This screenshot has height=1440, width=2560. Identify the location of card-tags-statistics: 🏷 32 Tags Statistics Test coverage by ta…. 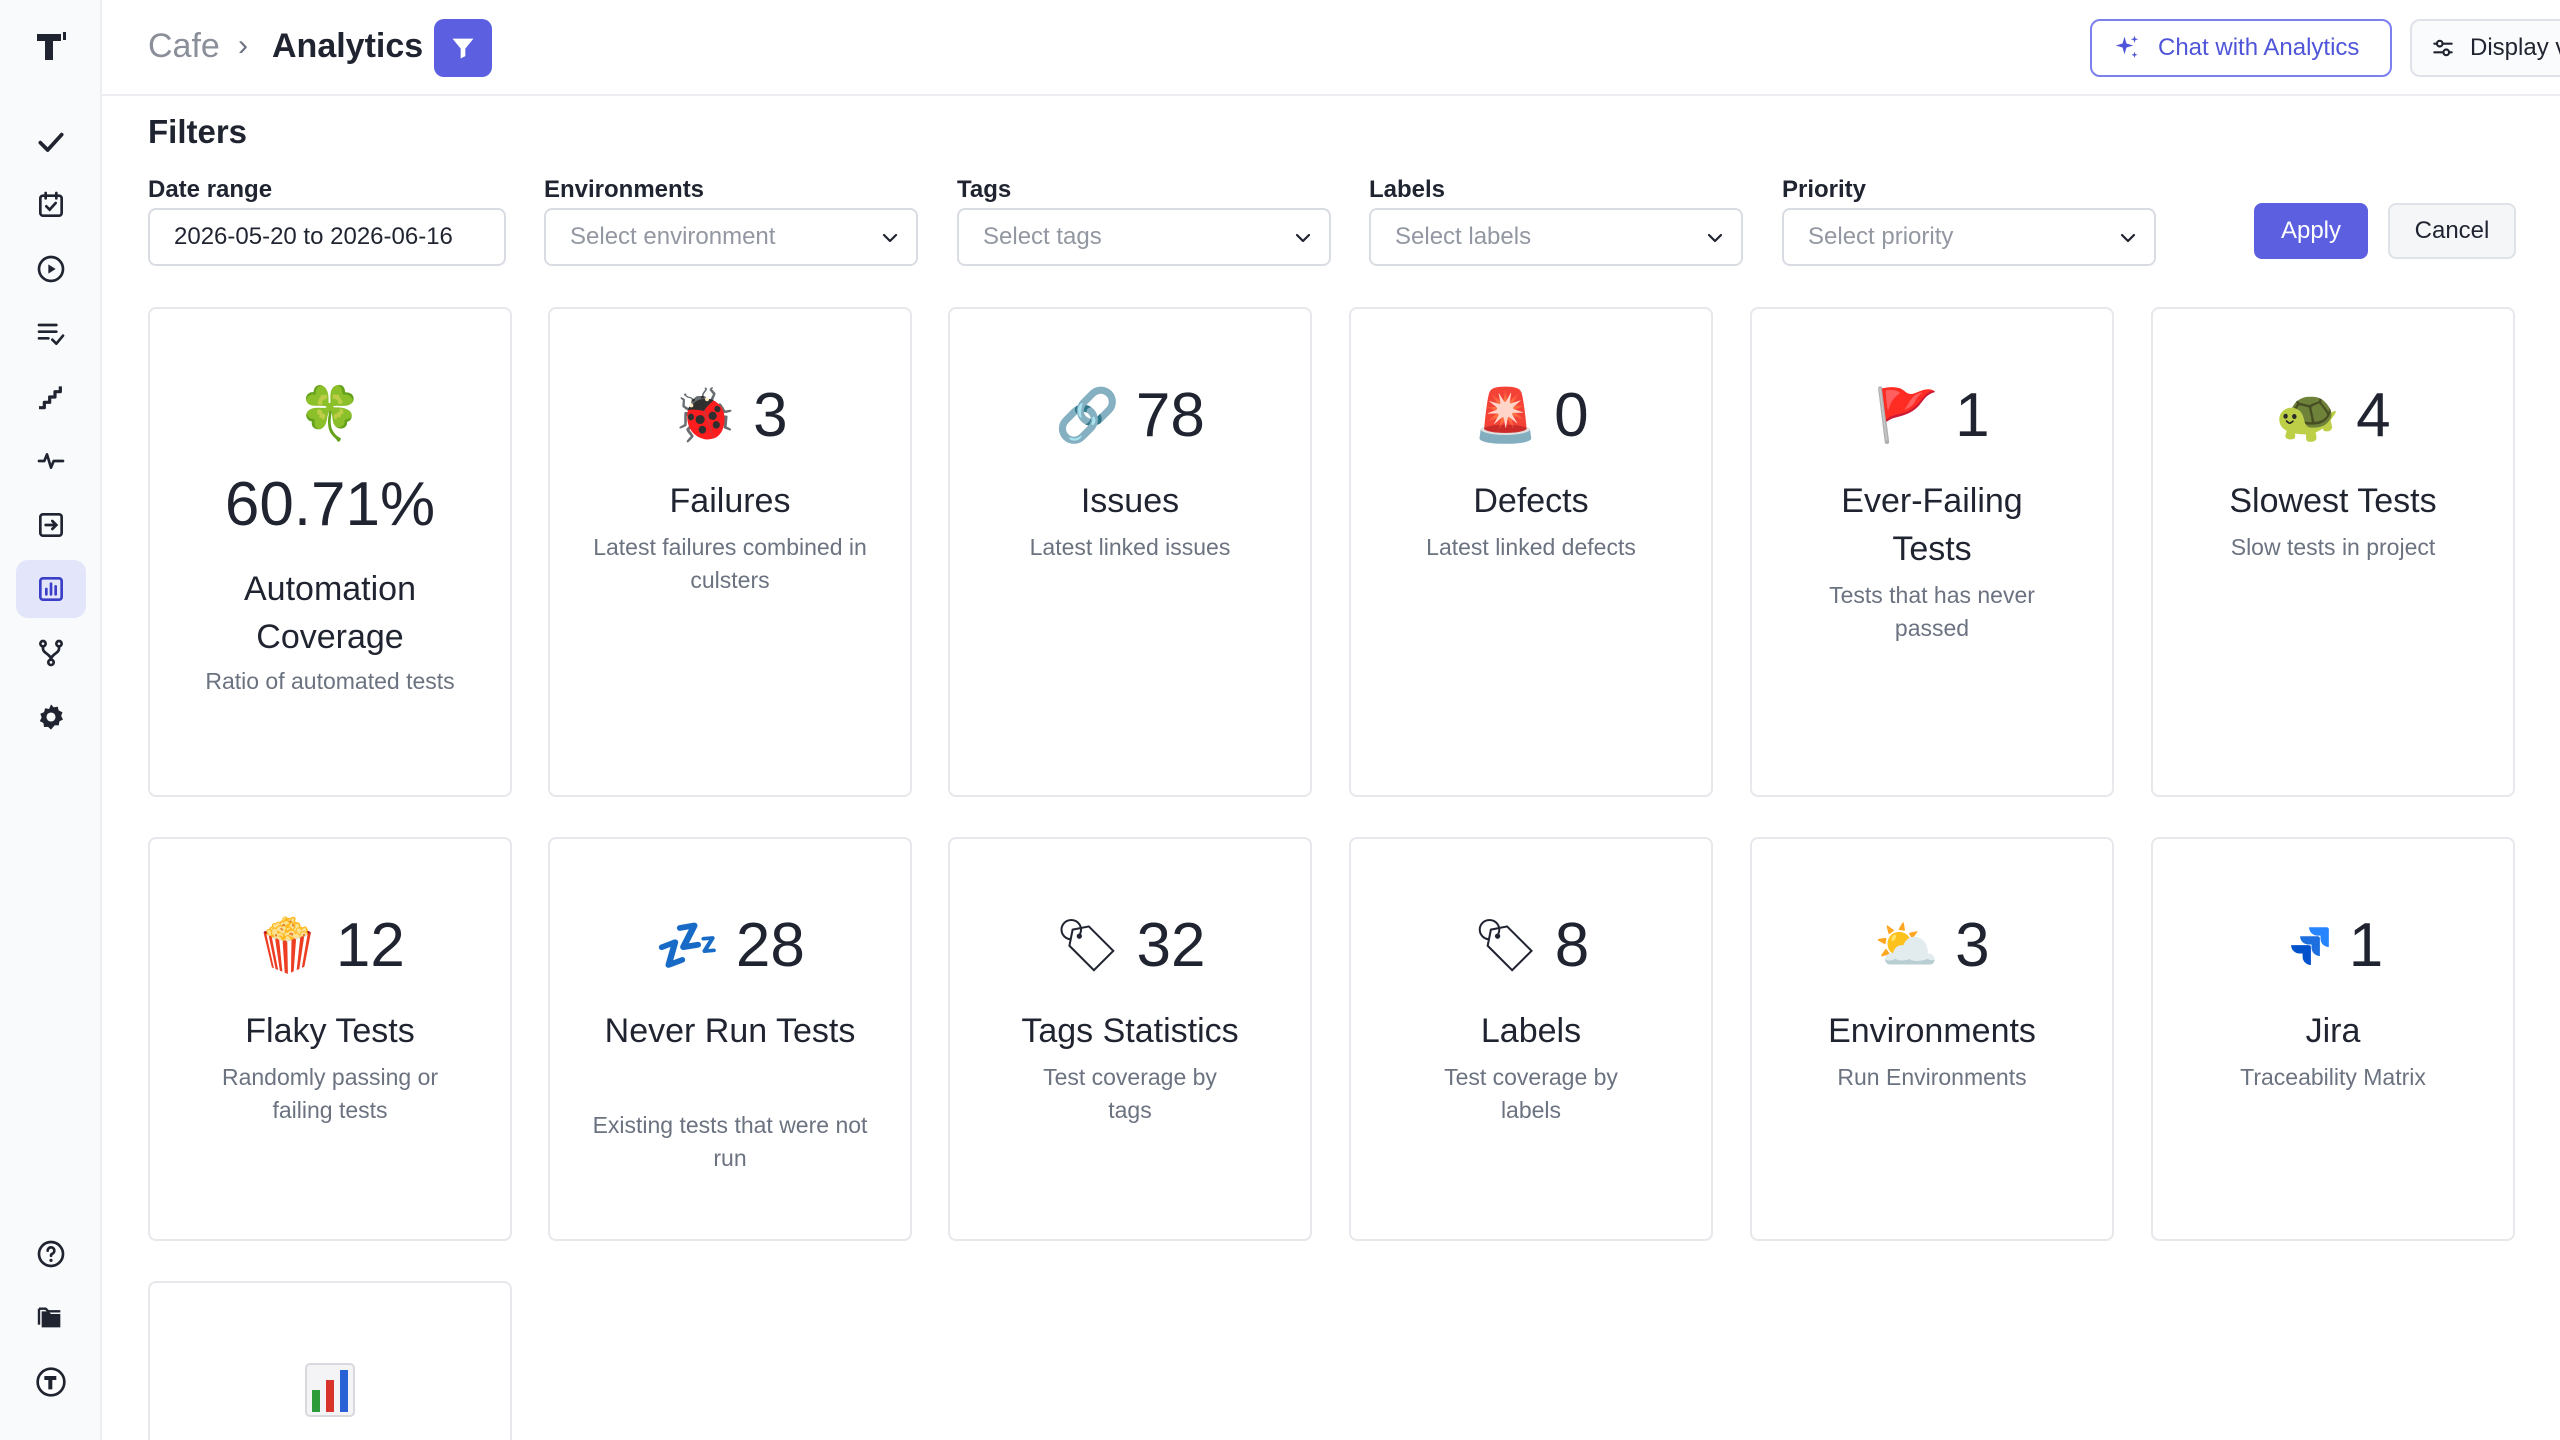
(1130, 1039).